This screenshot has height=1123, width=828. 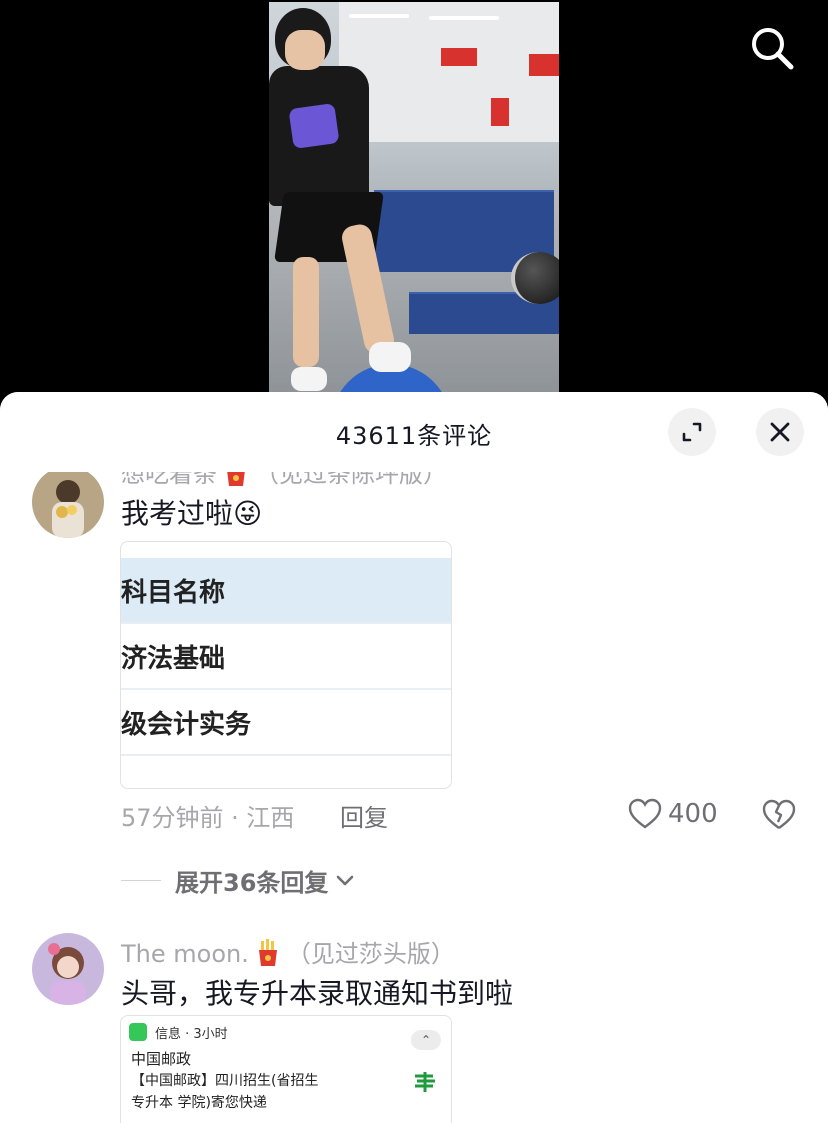 What do you see at coordinates (161, 1059) in the screenshot?
I see `sms-sender: 中国邮政` at bounding box center [161, 1059].